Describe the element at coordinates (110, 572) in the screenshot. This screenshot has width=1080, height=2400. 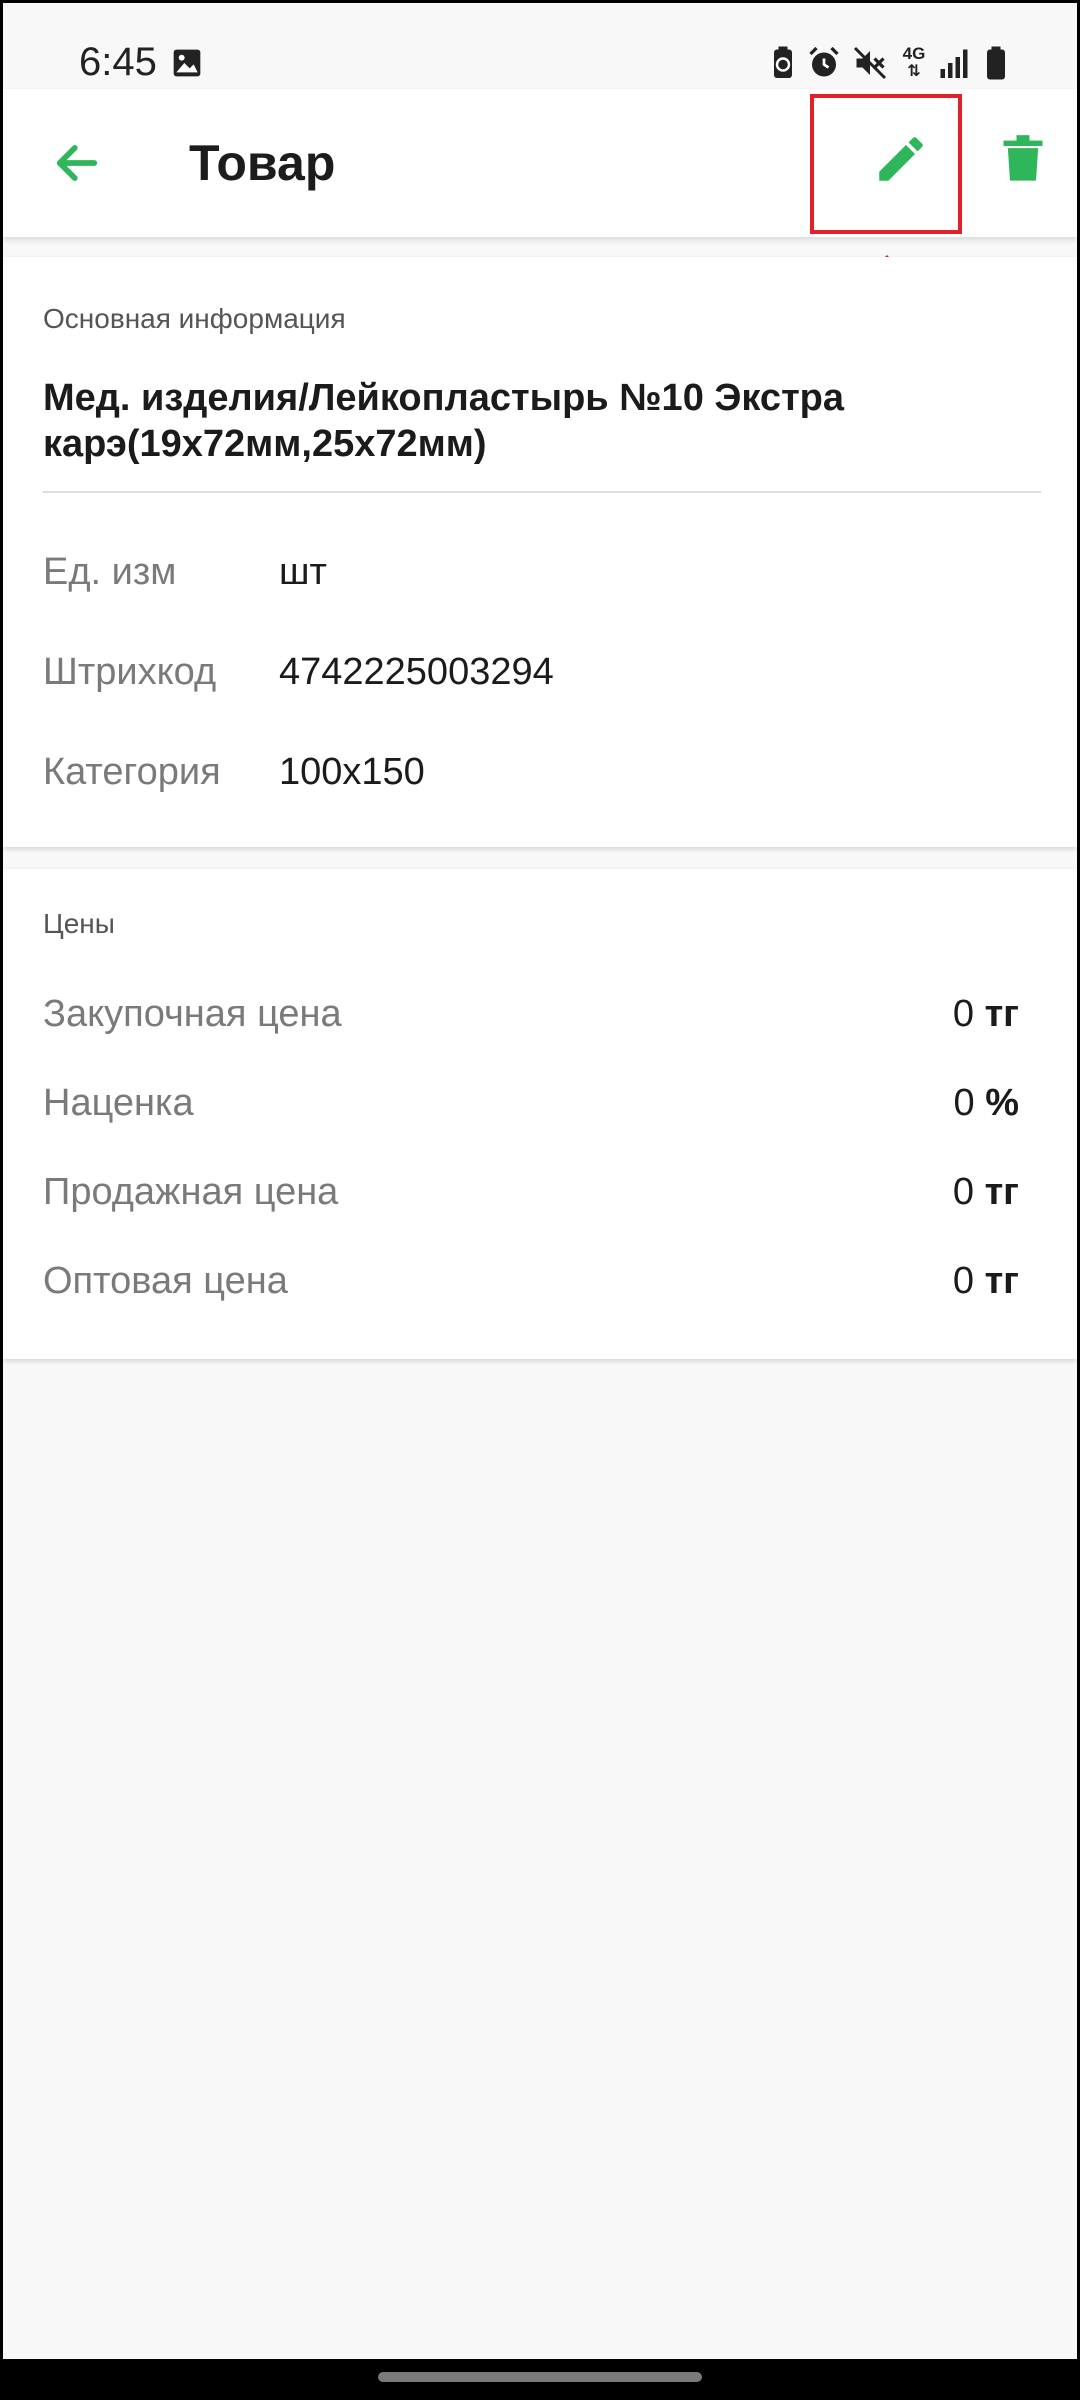
I see `field-label-unit: Ед. изм` at that location.